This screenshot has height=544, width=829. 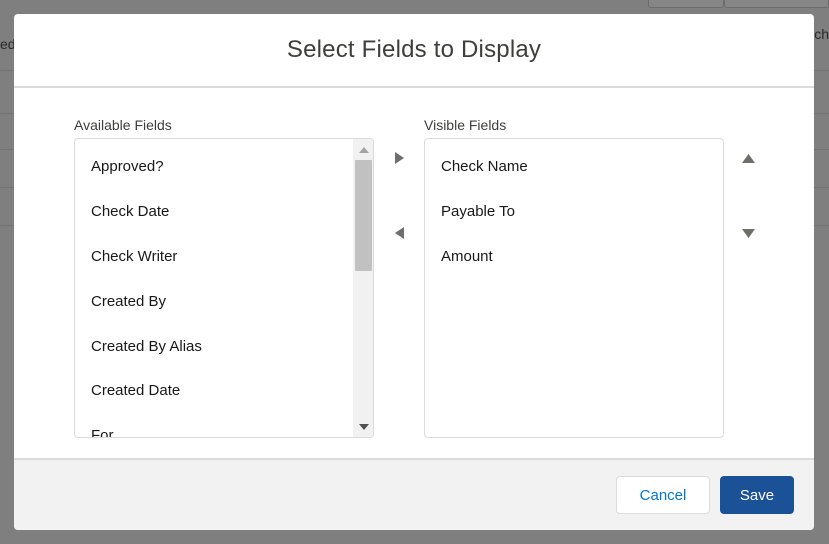 I want to click on down-triangle-icon, so click(x=748, y=233).